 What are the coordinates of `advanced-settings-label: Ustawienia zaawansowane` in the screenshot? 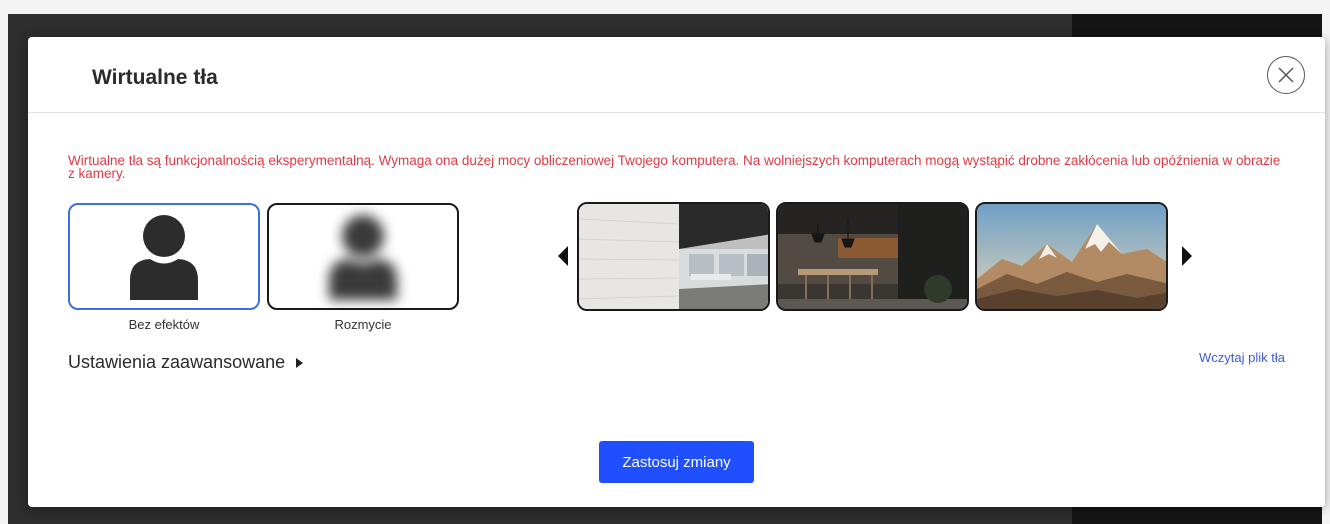 It's located at (177, 362).